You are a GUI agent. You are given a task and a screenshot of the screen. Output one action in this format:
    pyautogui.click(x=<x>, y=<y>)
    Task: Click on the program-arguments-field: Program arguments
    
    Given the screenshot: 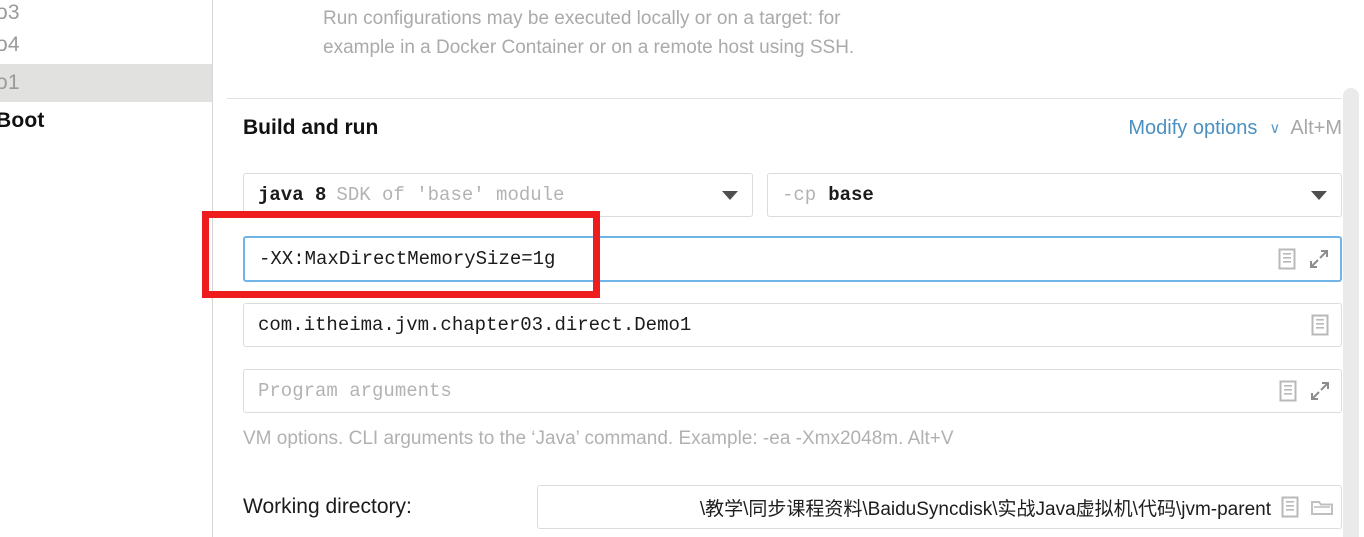 What is the action you would take?
    pyautogui.click(x=792, y=391)
    